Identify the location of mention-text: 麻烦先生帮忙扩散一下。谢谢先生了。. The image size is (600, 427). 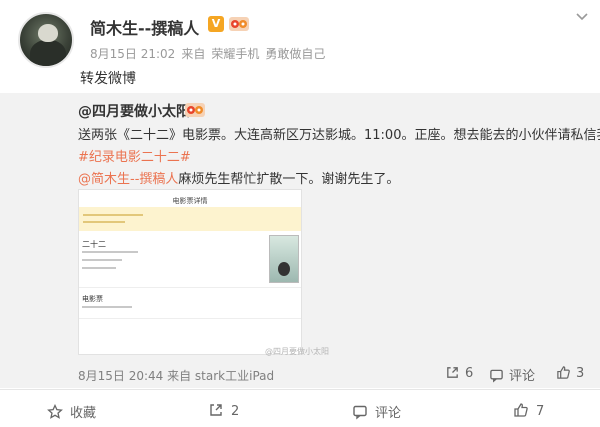
(289, 179).